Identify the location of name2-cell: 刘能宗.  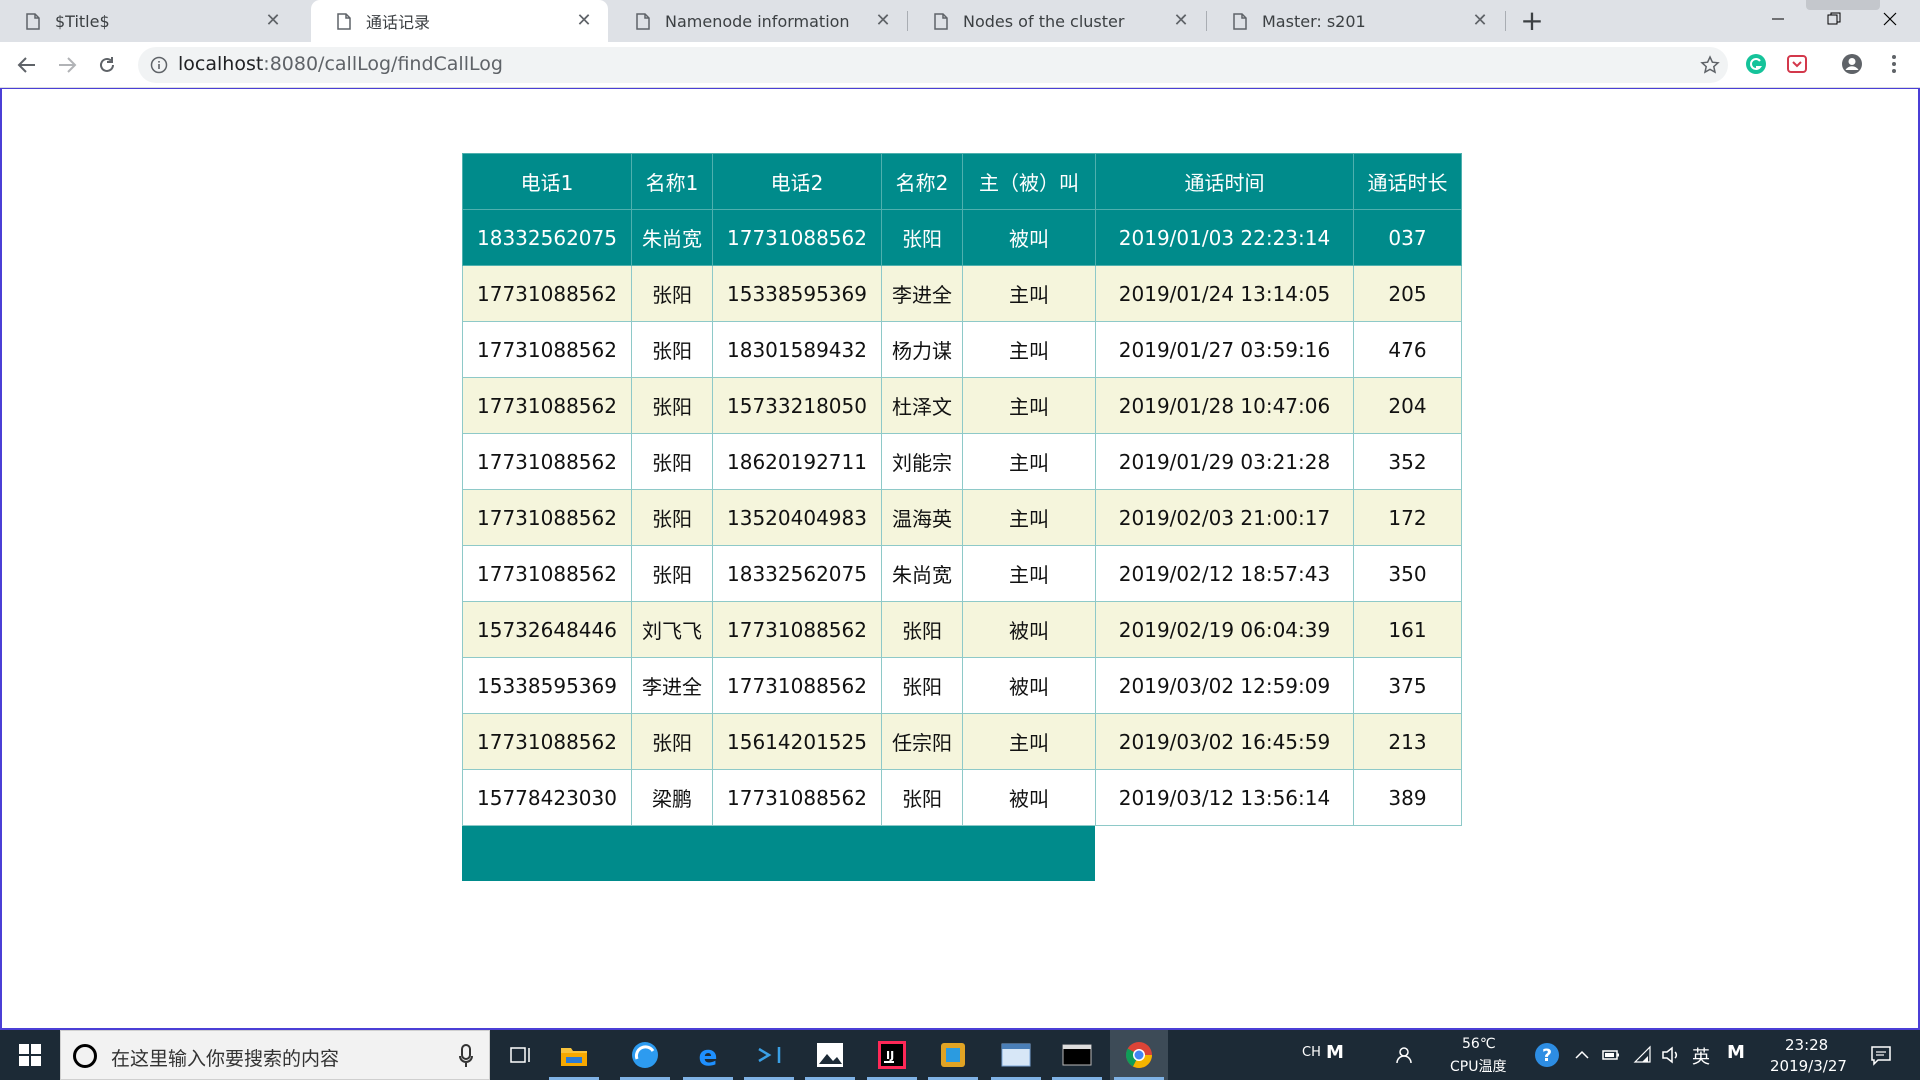
(922, 461).